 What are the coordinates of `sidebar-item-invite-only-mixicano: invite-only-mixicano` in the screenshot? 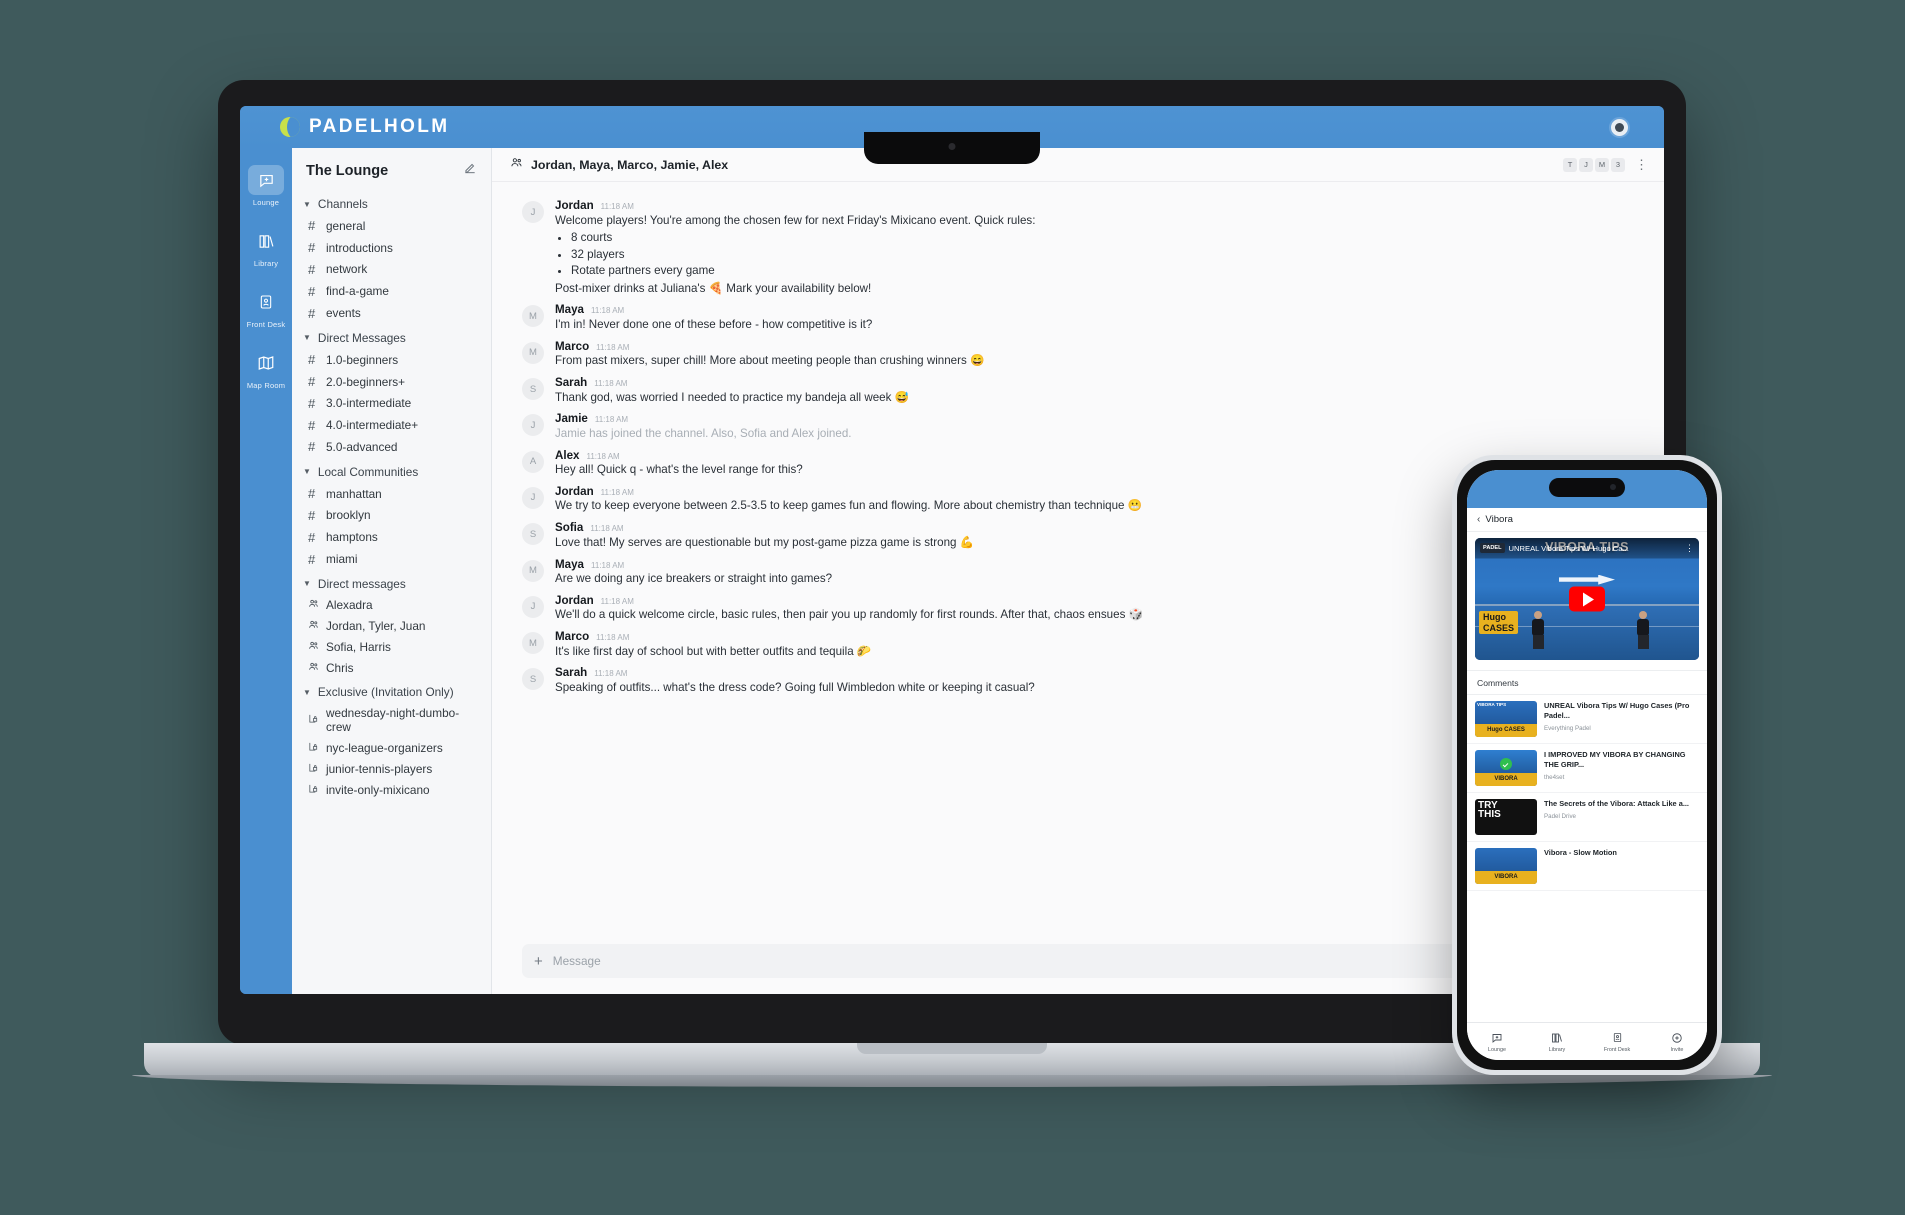 It's located at (391, 789).